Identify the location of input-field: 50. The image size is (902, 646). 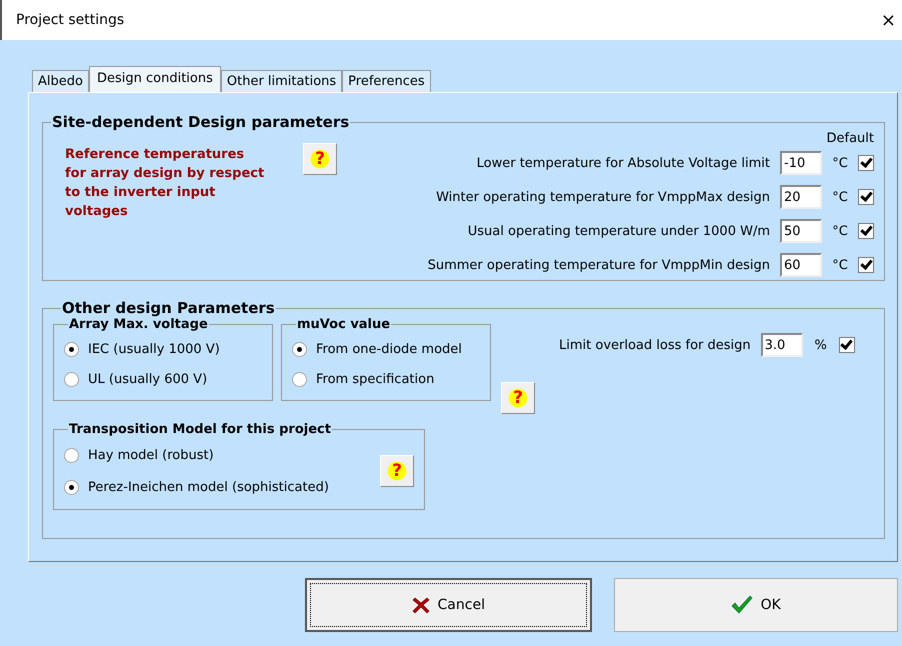
(801, 231).